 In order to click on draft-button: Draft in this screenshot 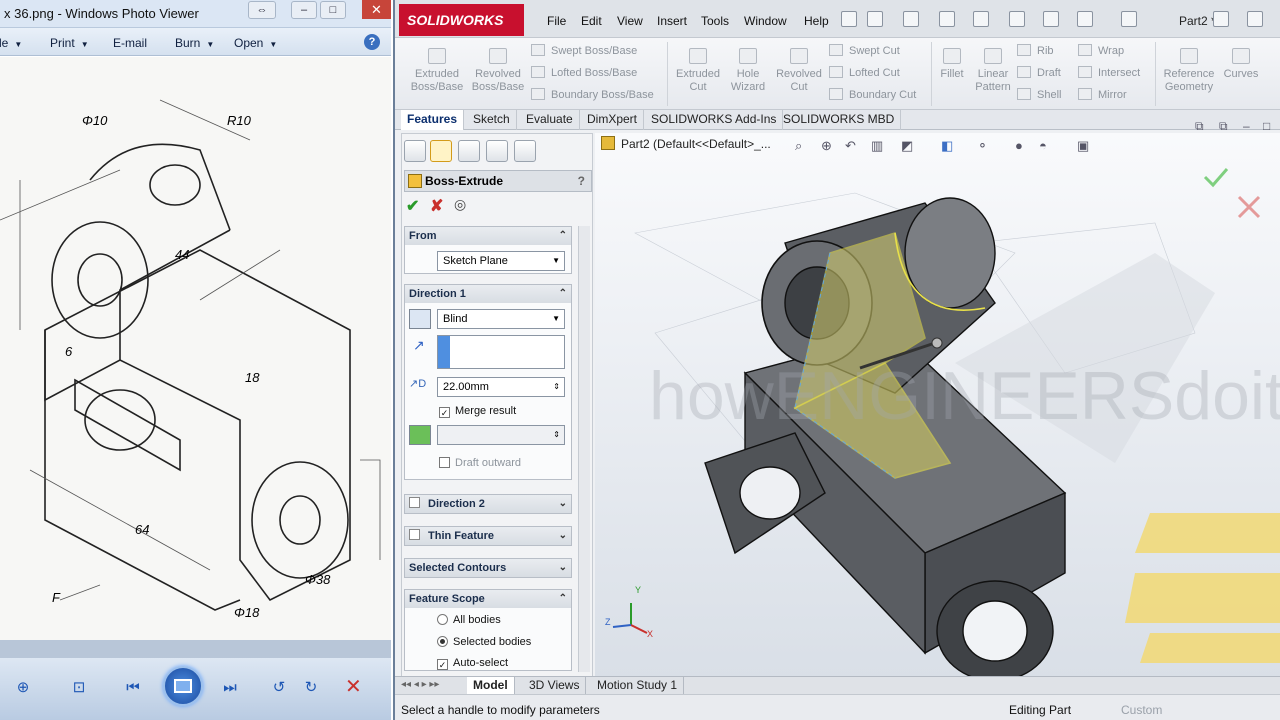, I will do `click(1039, 73)`.